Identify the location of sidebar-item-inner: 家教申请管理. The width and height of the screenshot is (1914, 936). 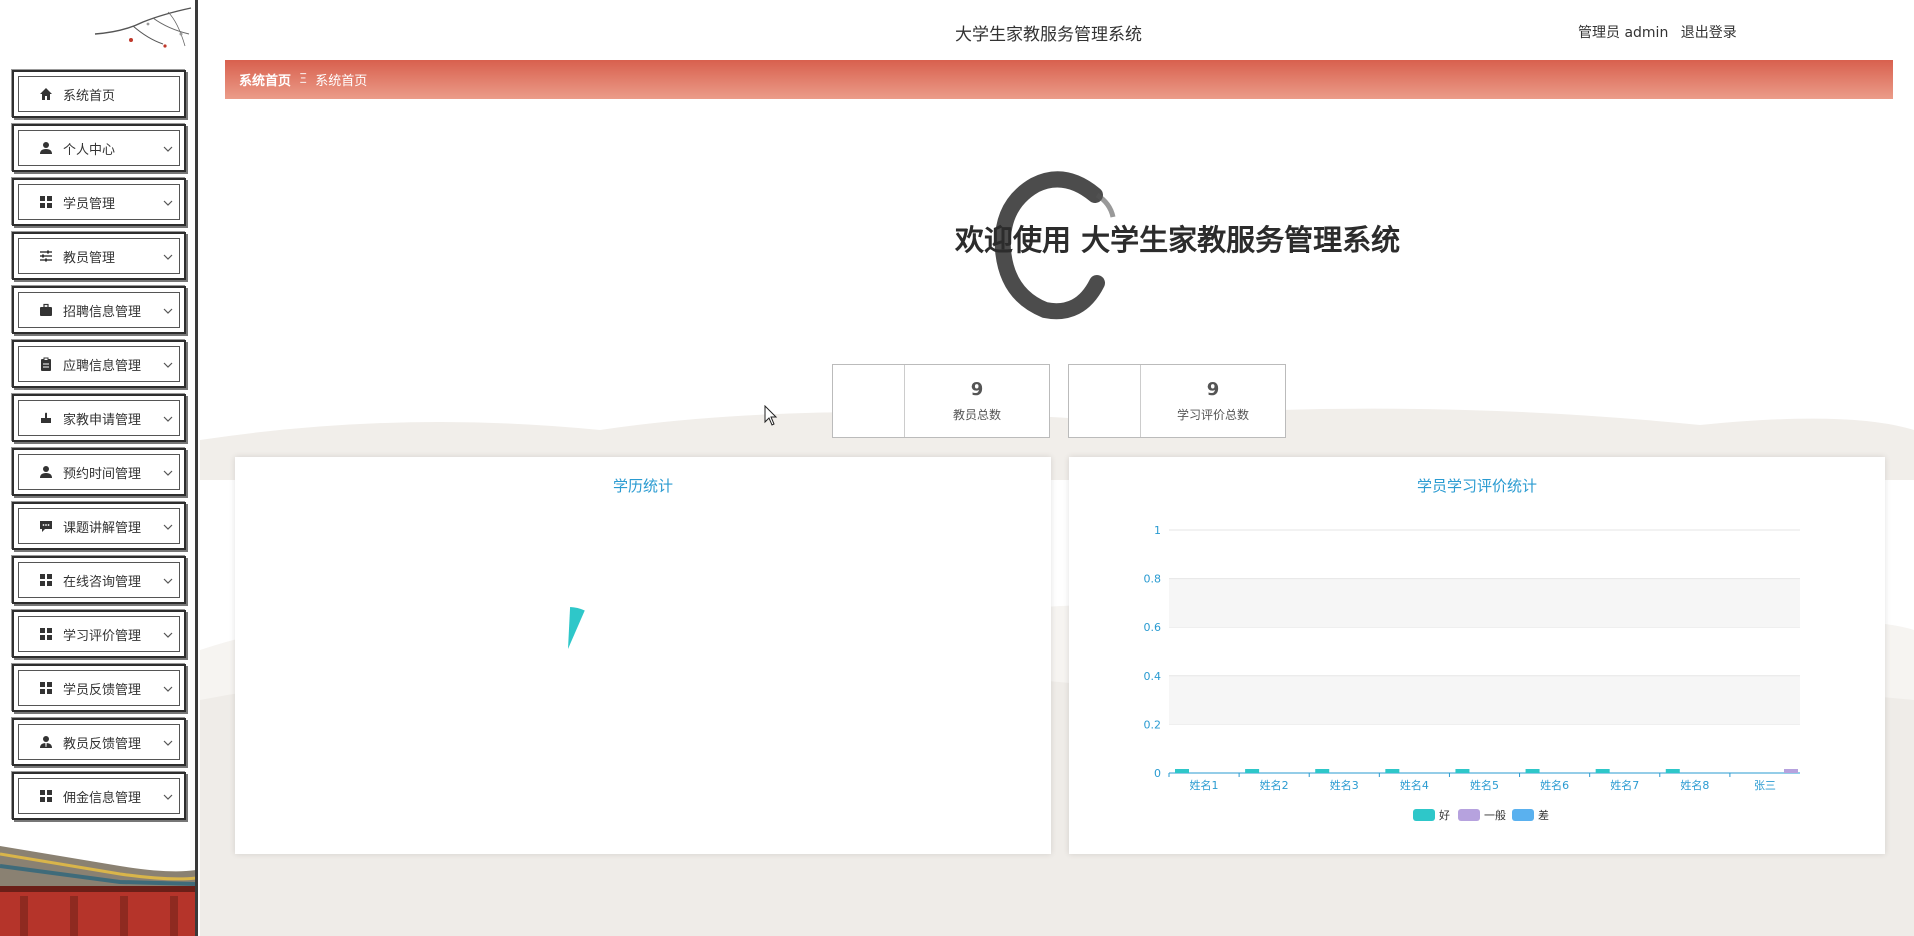
(99, 418).